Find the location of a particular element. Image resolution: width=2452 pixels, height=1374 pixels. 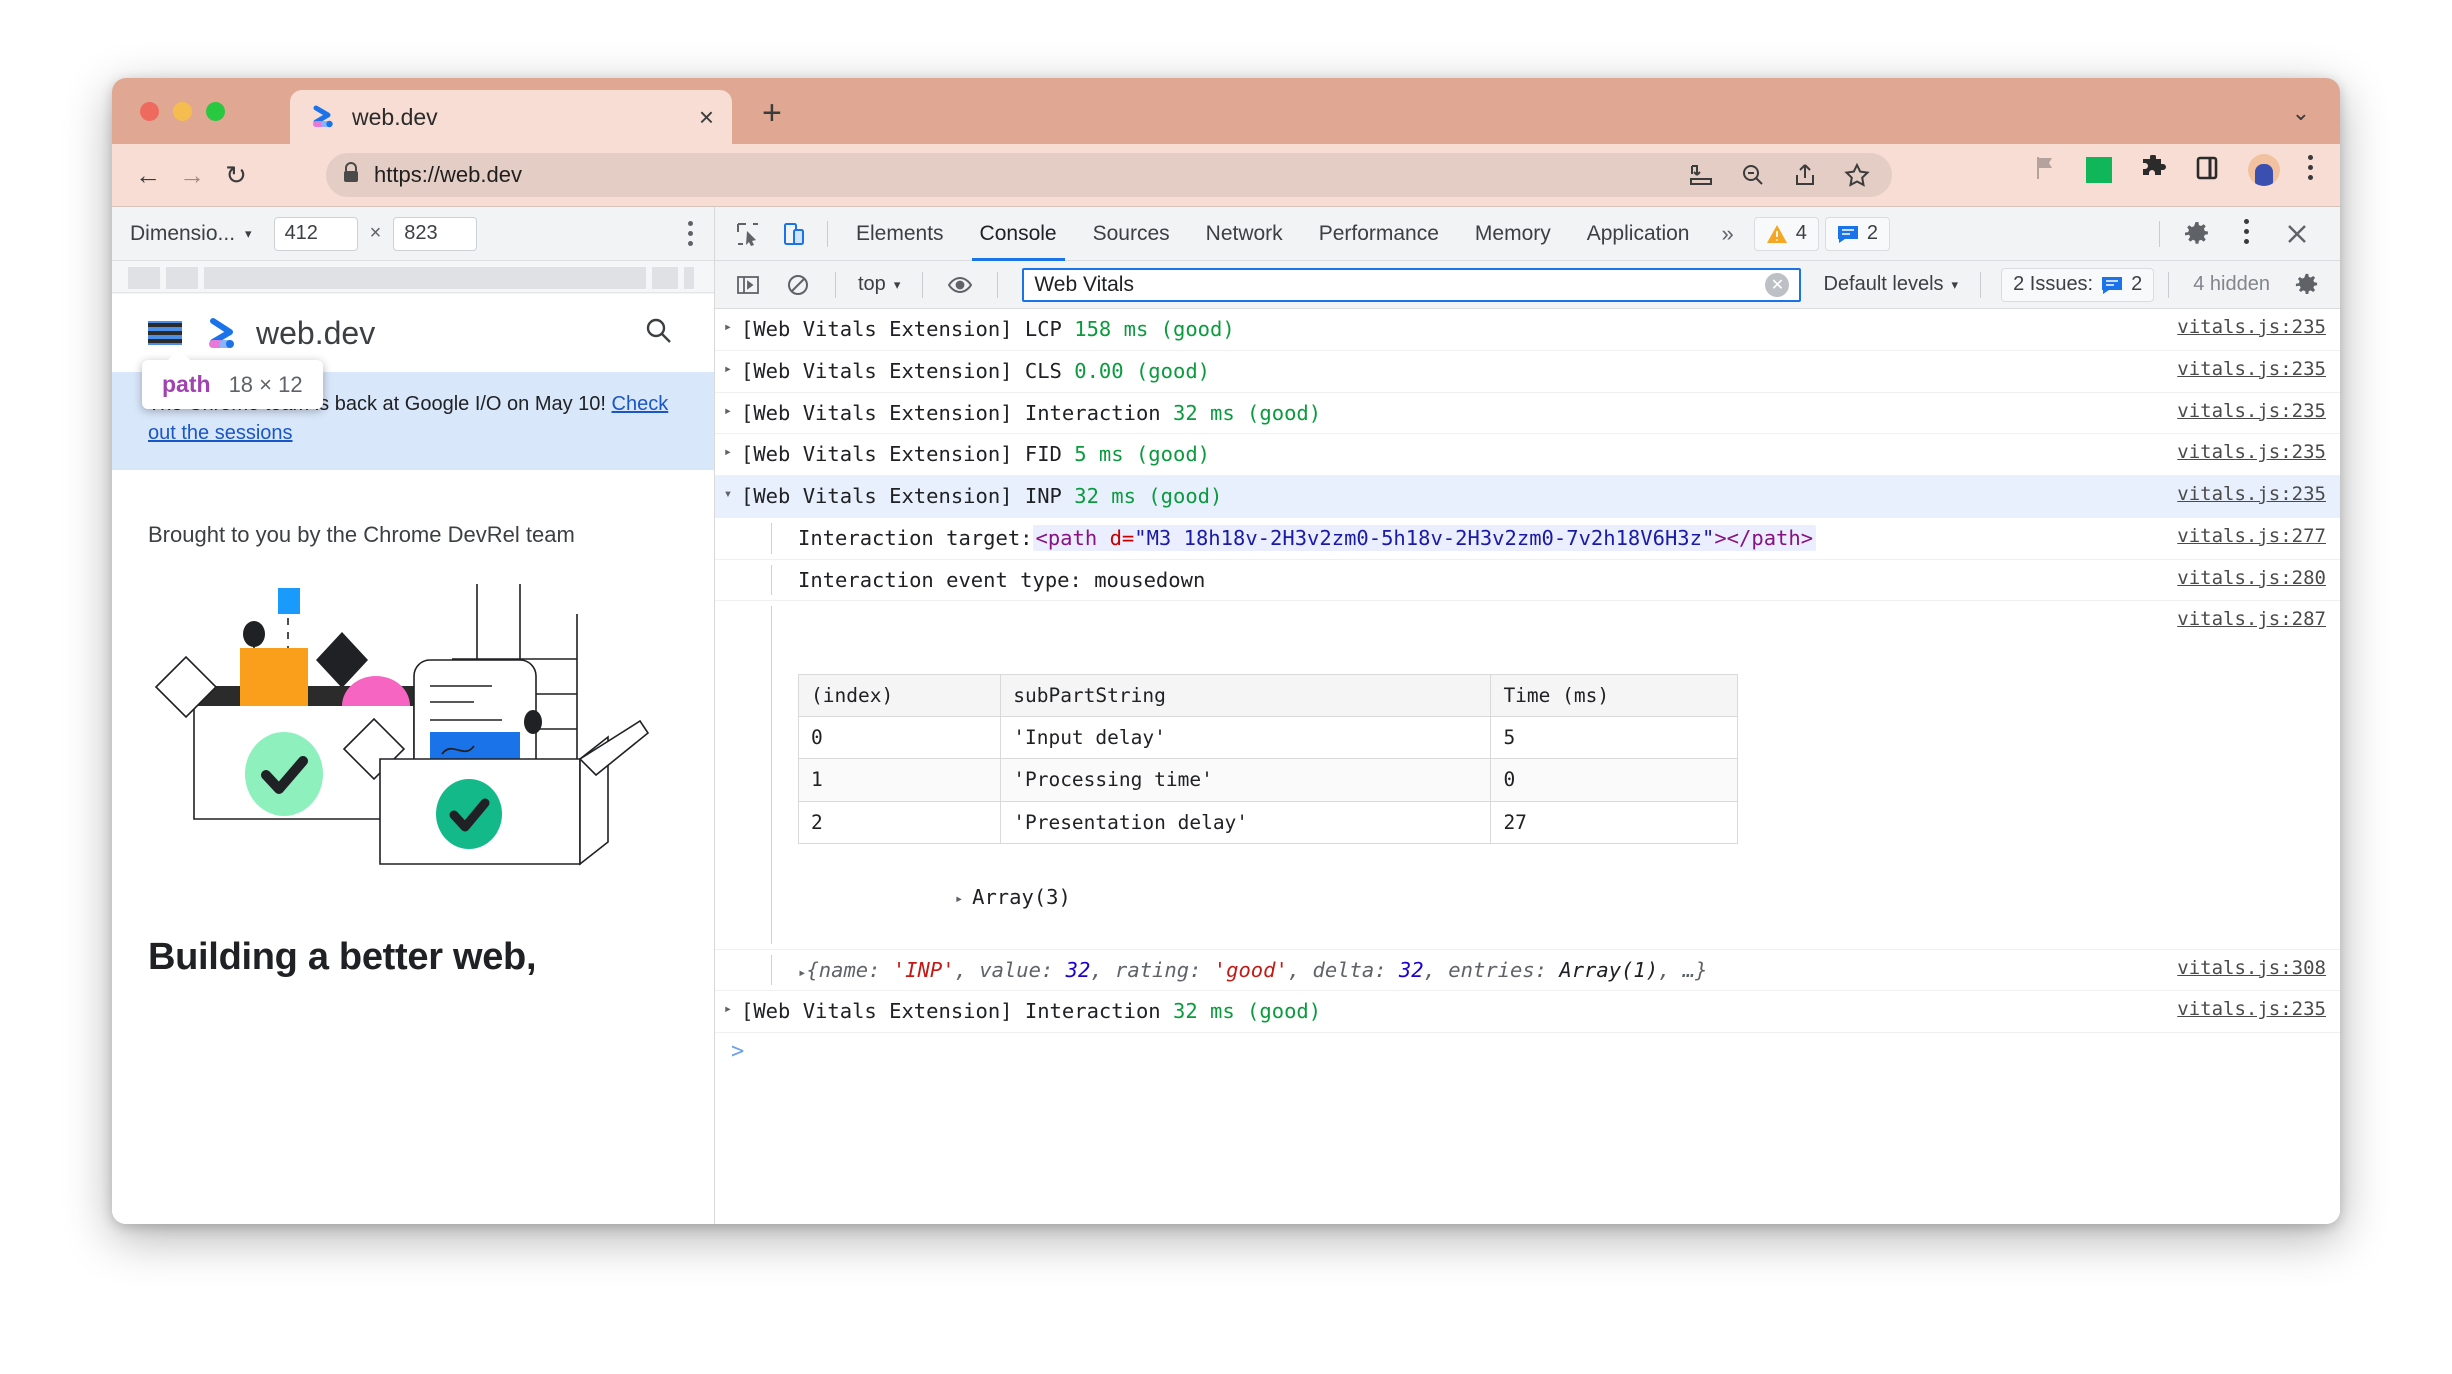

metric-value: 32 ms (good) is located at coordinates (1148, 496).